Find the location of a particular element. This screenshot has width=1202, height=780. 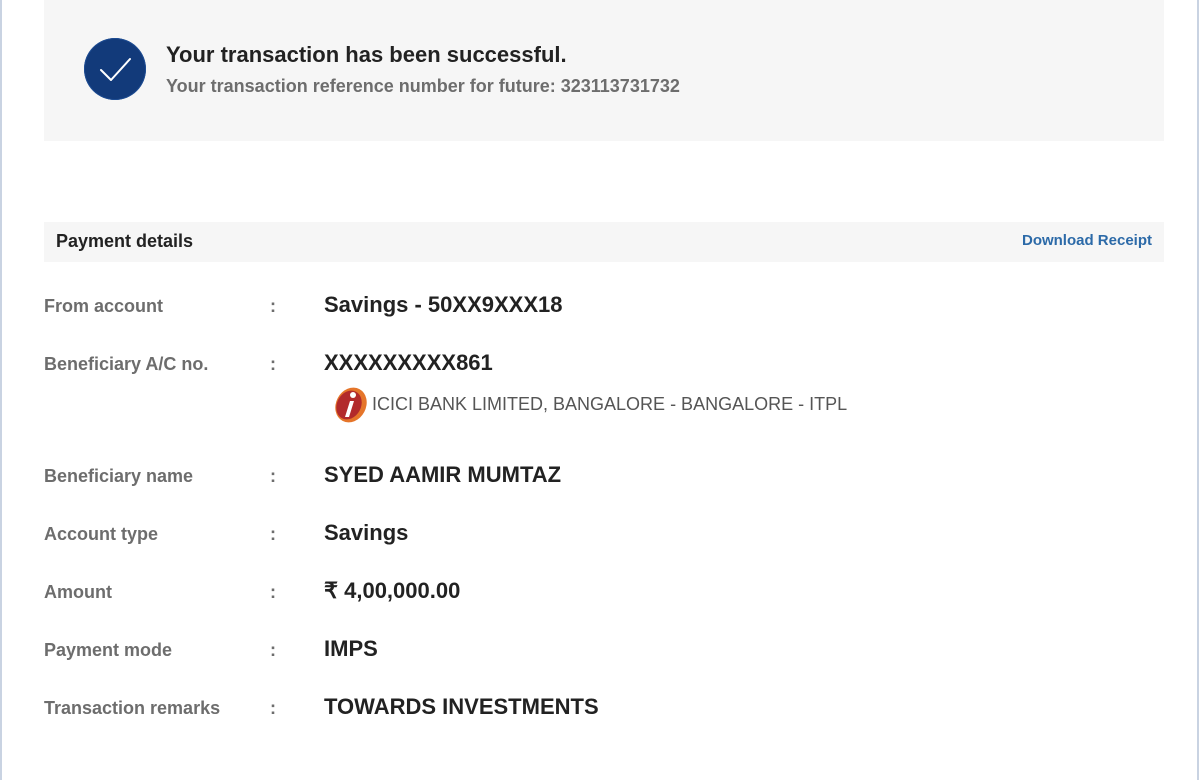

detail-value: IMPS is located at coordinates (351, 648).